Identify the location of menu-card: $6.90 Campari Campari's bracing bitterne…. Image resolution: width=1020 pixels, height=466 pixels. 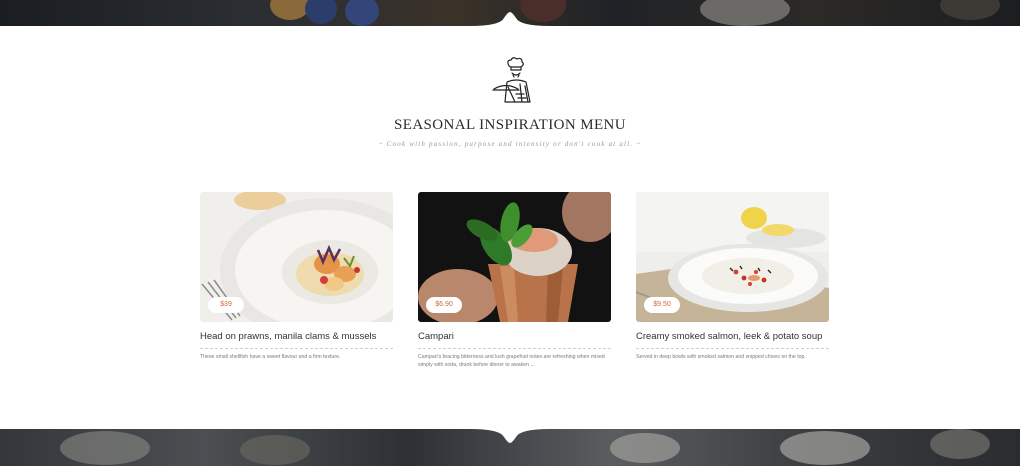
(514, 280).